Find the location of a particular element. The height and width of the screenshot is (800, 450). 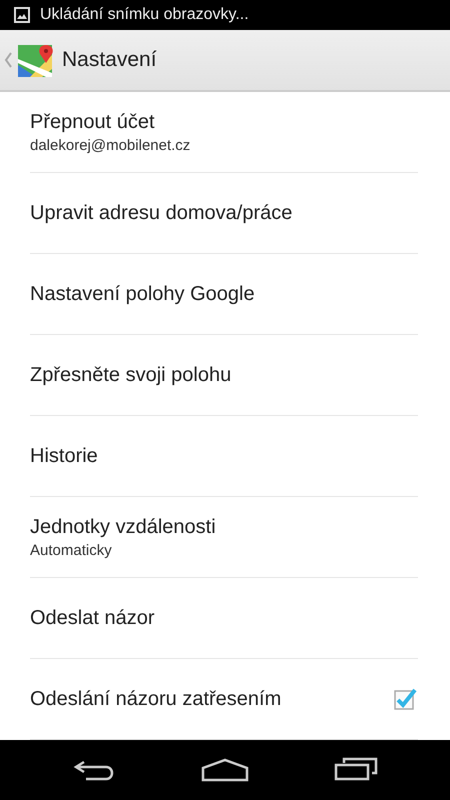

settings-item: Jednotky vzdálenosti Automaticky is located at coordinates (224, 537).